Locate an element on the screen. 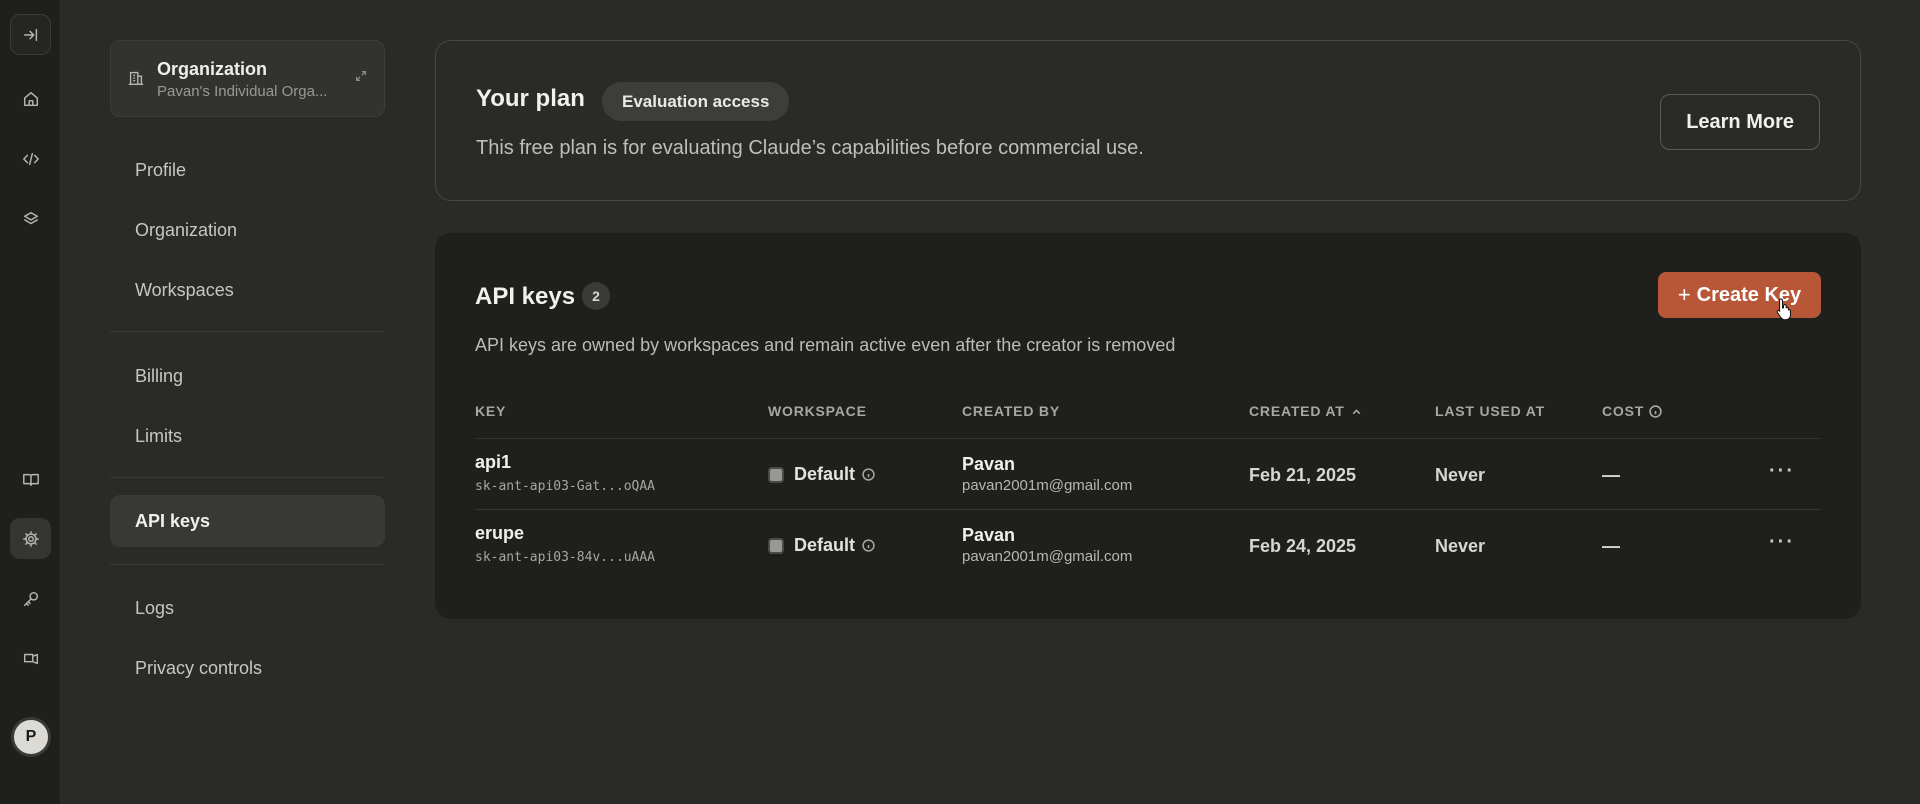  organization-title: Organization is located at coordinates (212, 69).